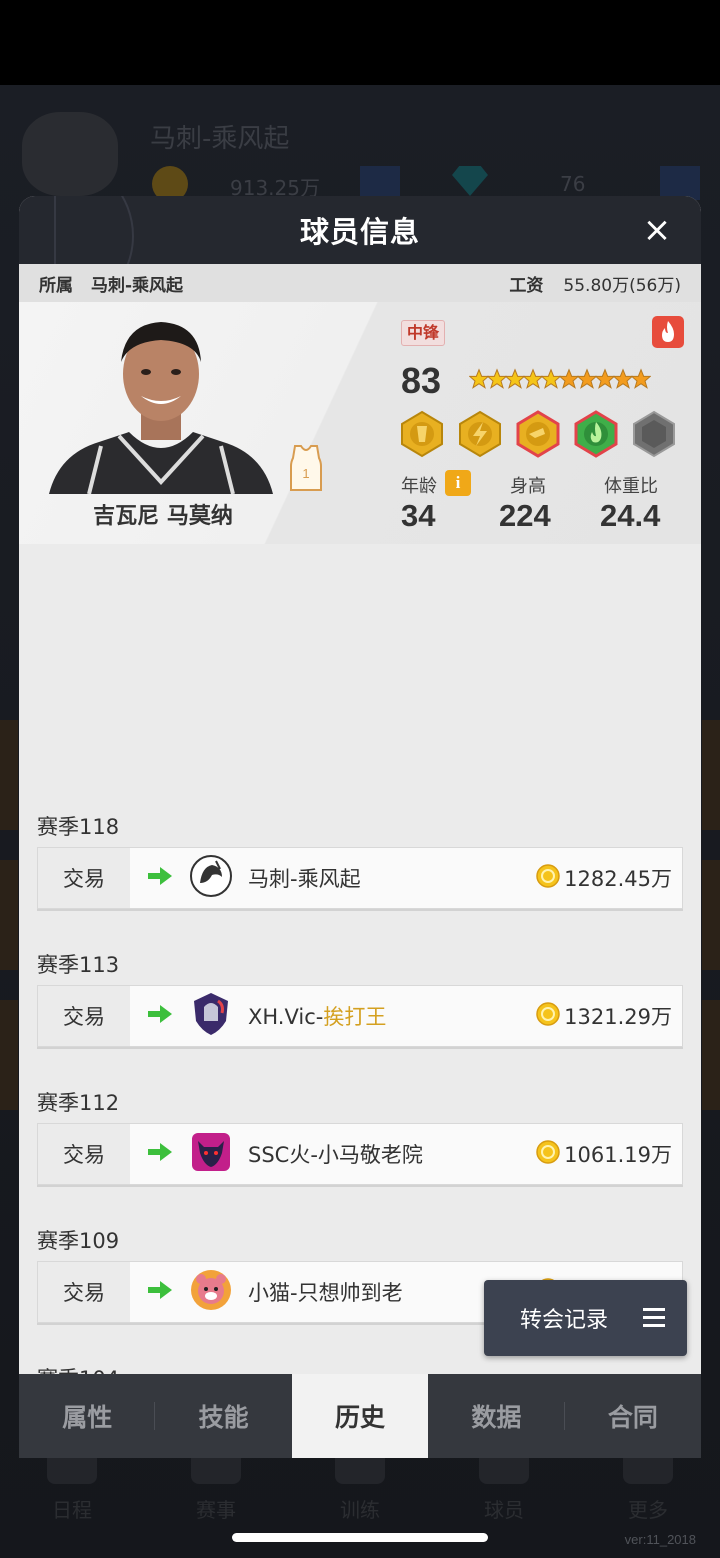  I want to click on background-diamond-value: 76, so click(573, 184).